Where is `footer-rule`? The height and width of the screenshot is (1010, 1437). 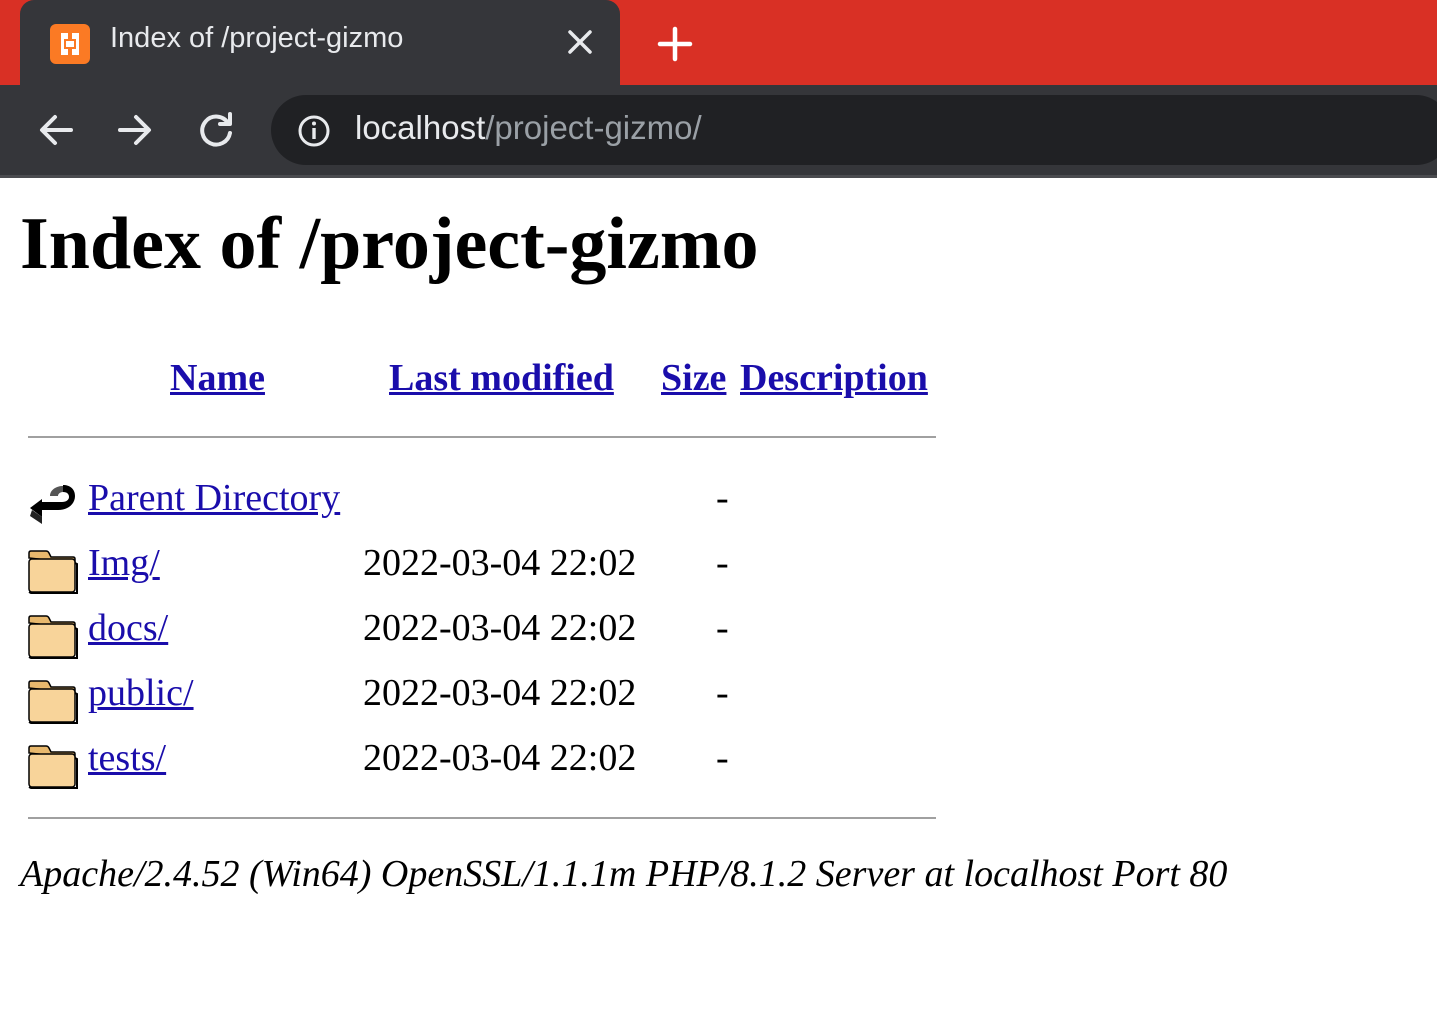 footer-rule is located at coordinates (482, 818).